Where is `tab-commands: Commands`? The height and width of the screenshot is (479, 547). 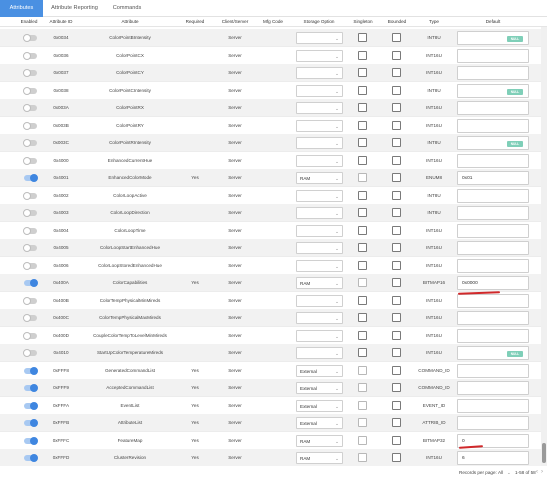 tab-commands: Commands is located at coordinates (127, 8).